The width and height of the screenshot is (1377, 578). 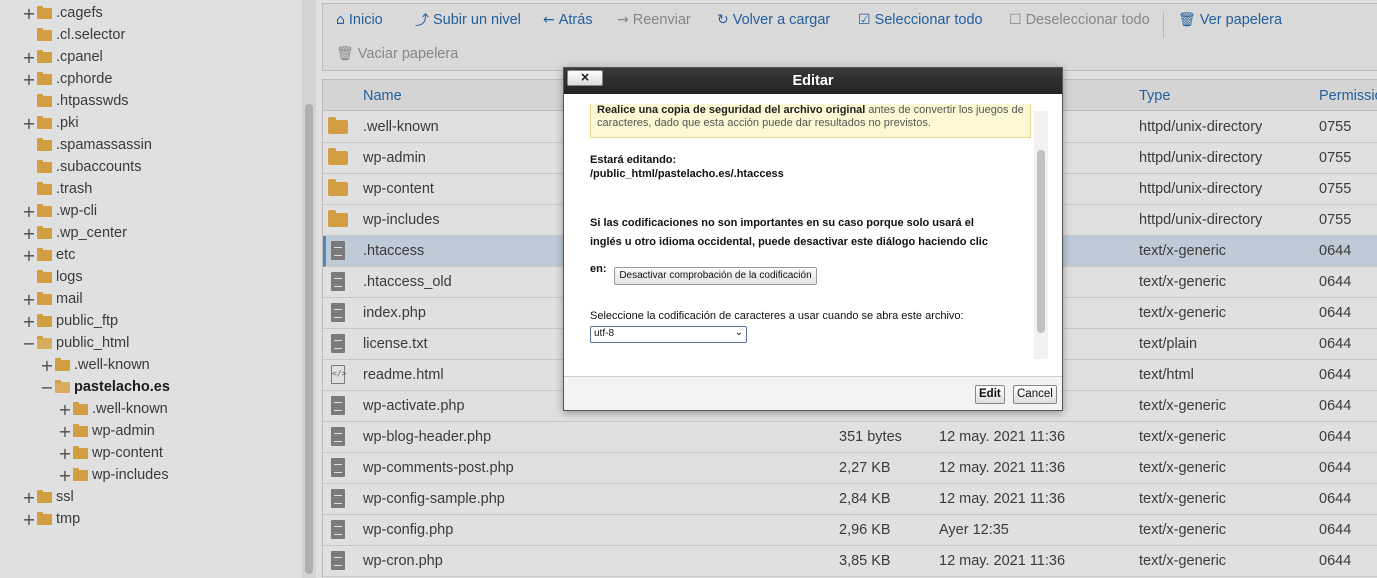 What do you see at coordinates (990, 394) in the screenshot?
I see `edit-button: Edit` at bounding box center [990, 394].